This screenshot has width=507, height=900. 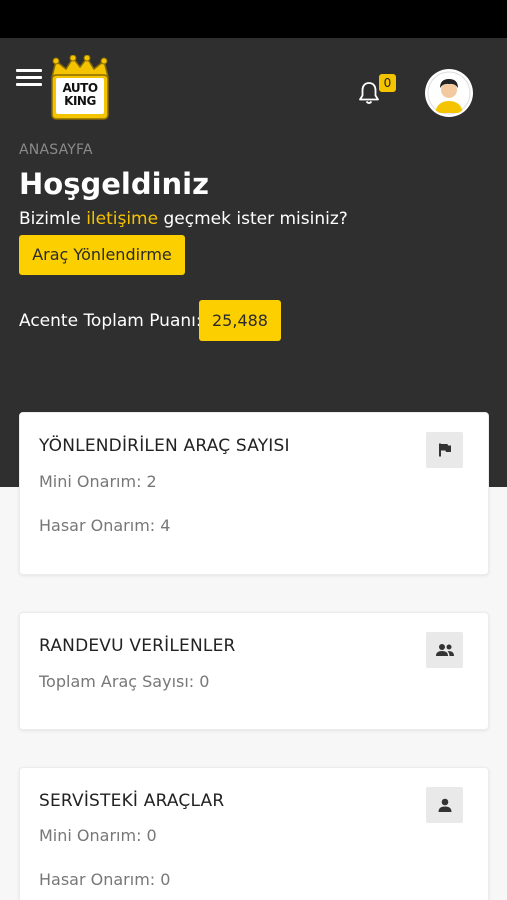 What do you see at coordinates (80, 89) in the screenshot?
I see `autoking-logo: AUTO KING` at bounding box center [80, 89].